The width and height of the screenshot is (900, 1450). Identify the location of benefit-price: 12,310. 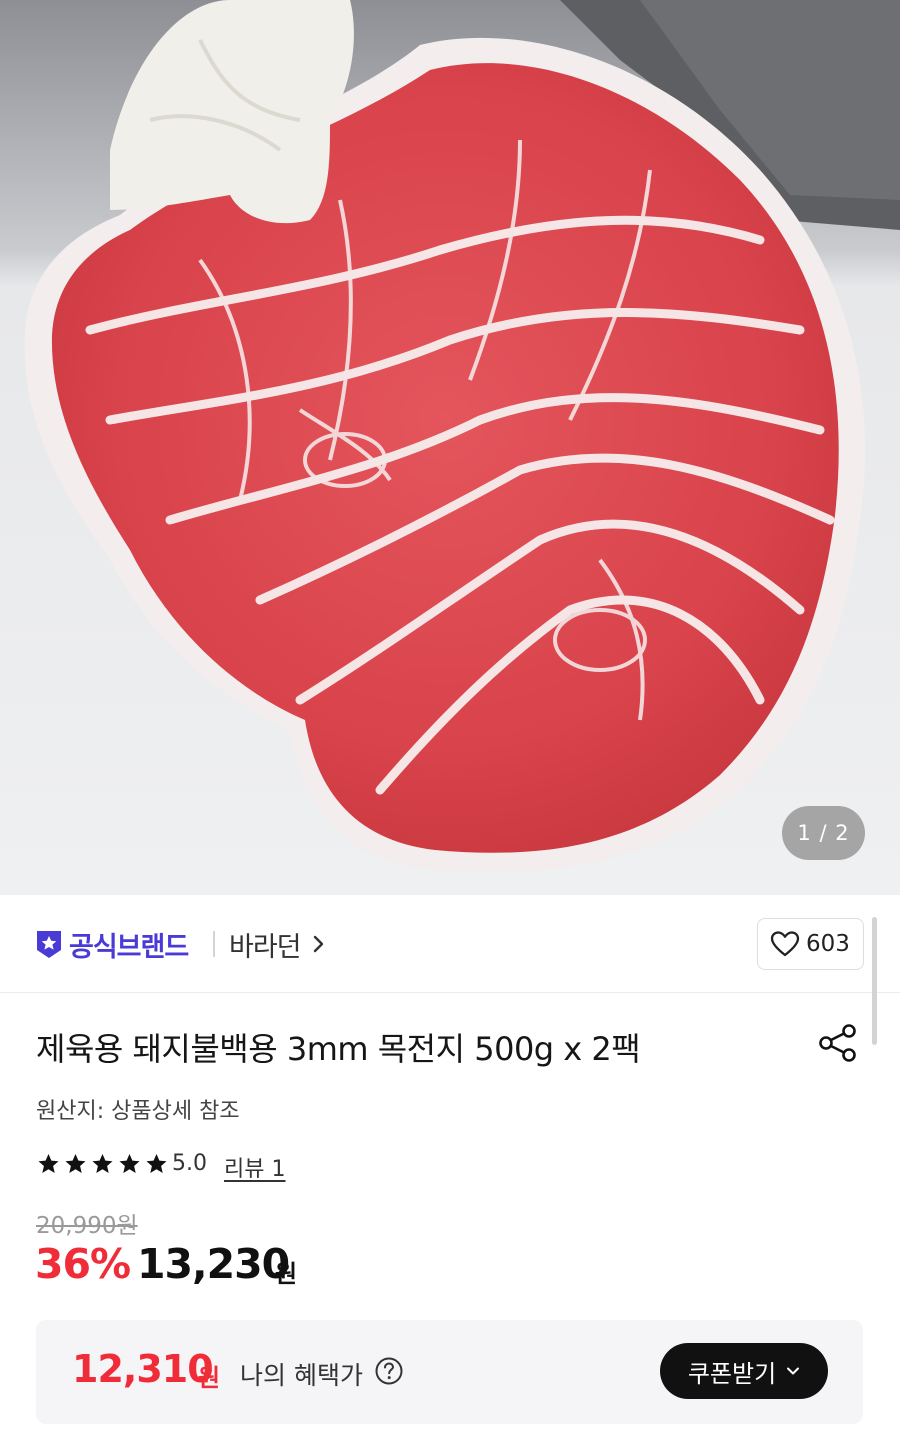
(143, 1369).